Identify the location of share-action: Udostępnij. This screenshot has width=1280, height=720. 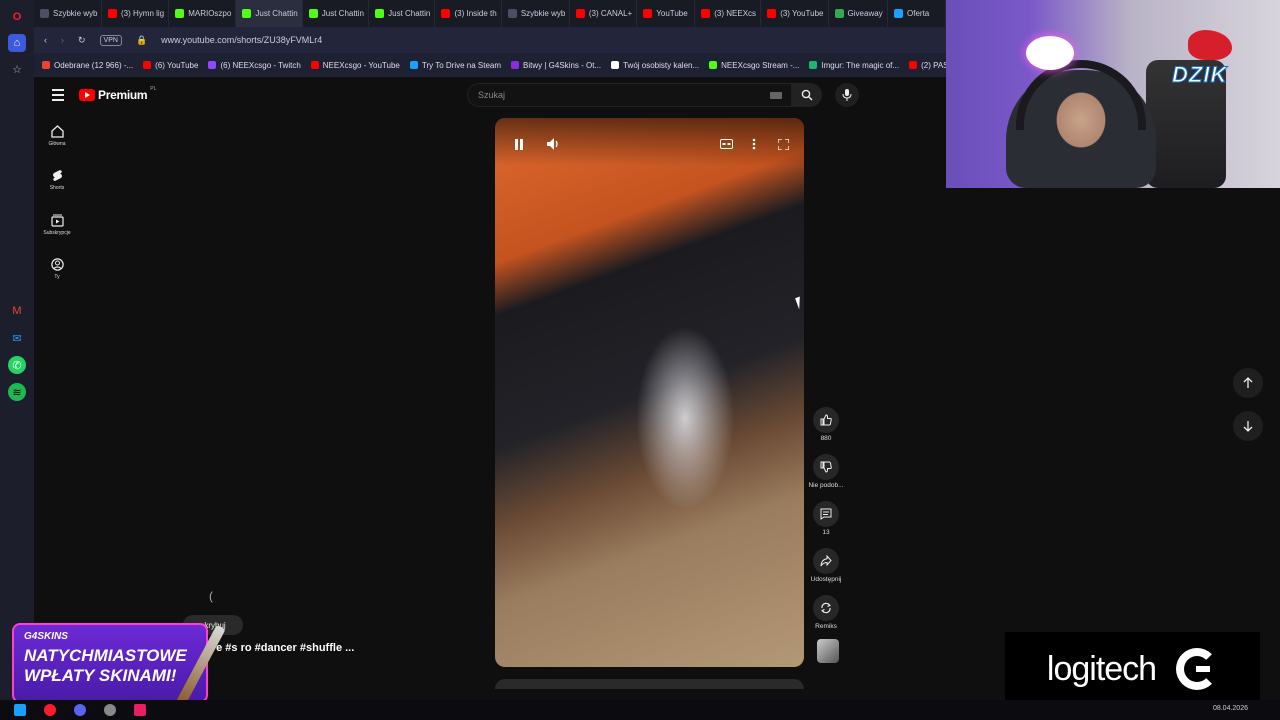
(826, 565).